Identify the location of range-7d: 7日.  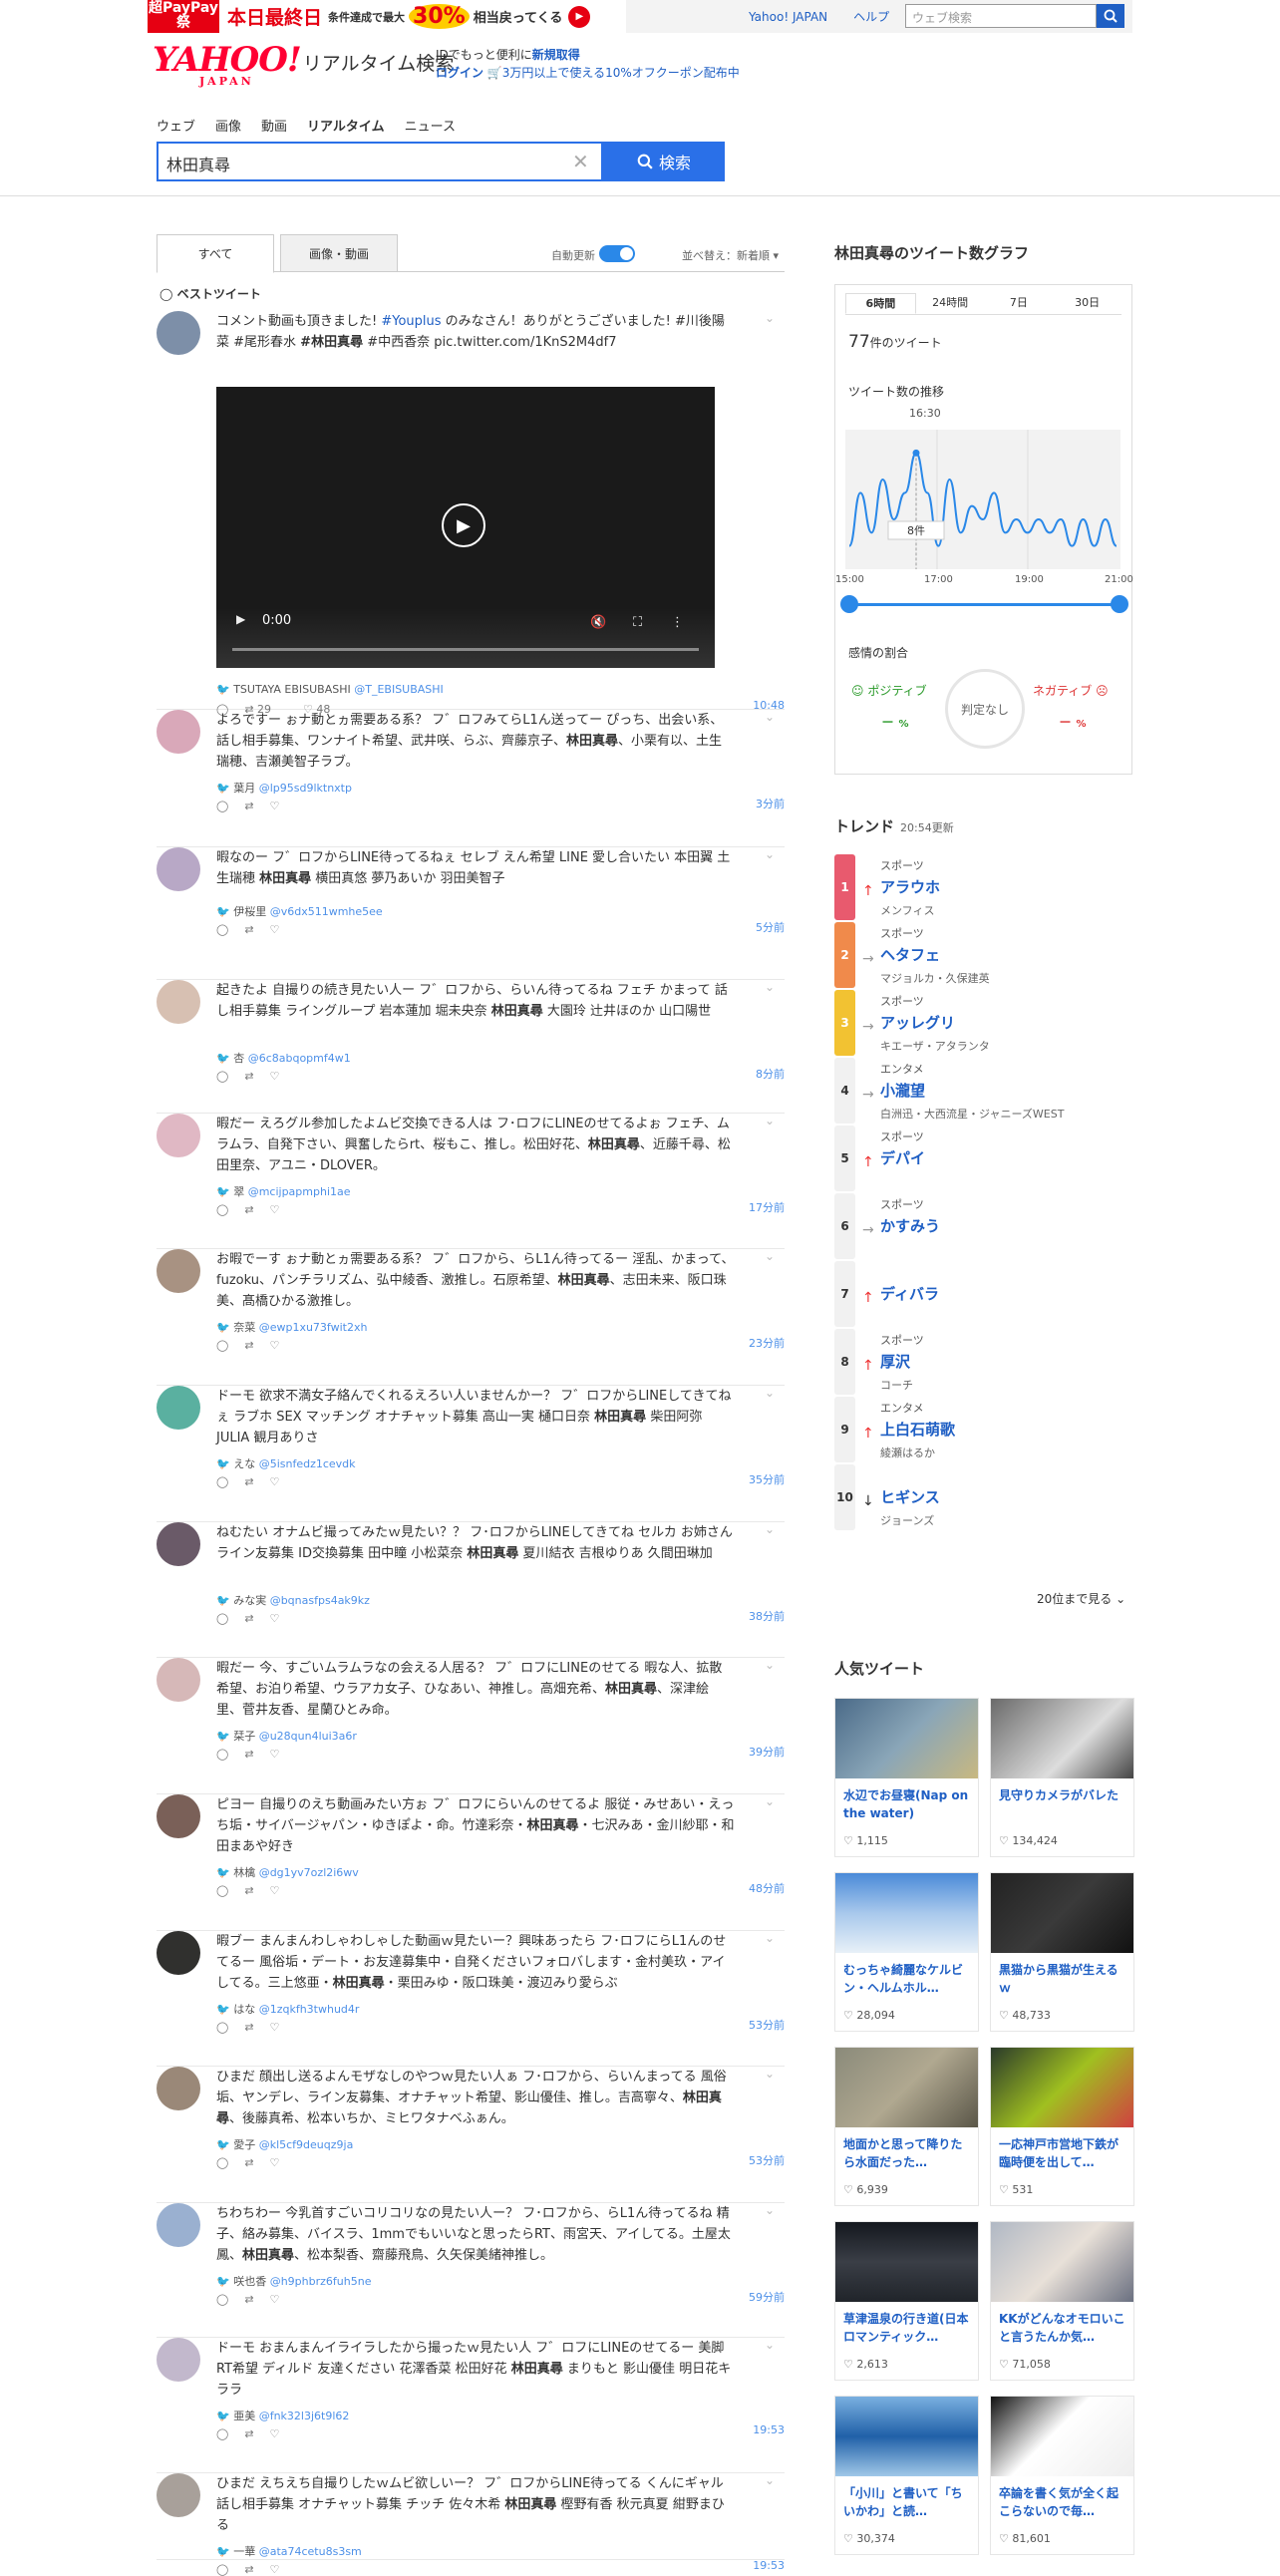
(1019, 303).